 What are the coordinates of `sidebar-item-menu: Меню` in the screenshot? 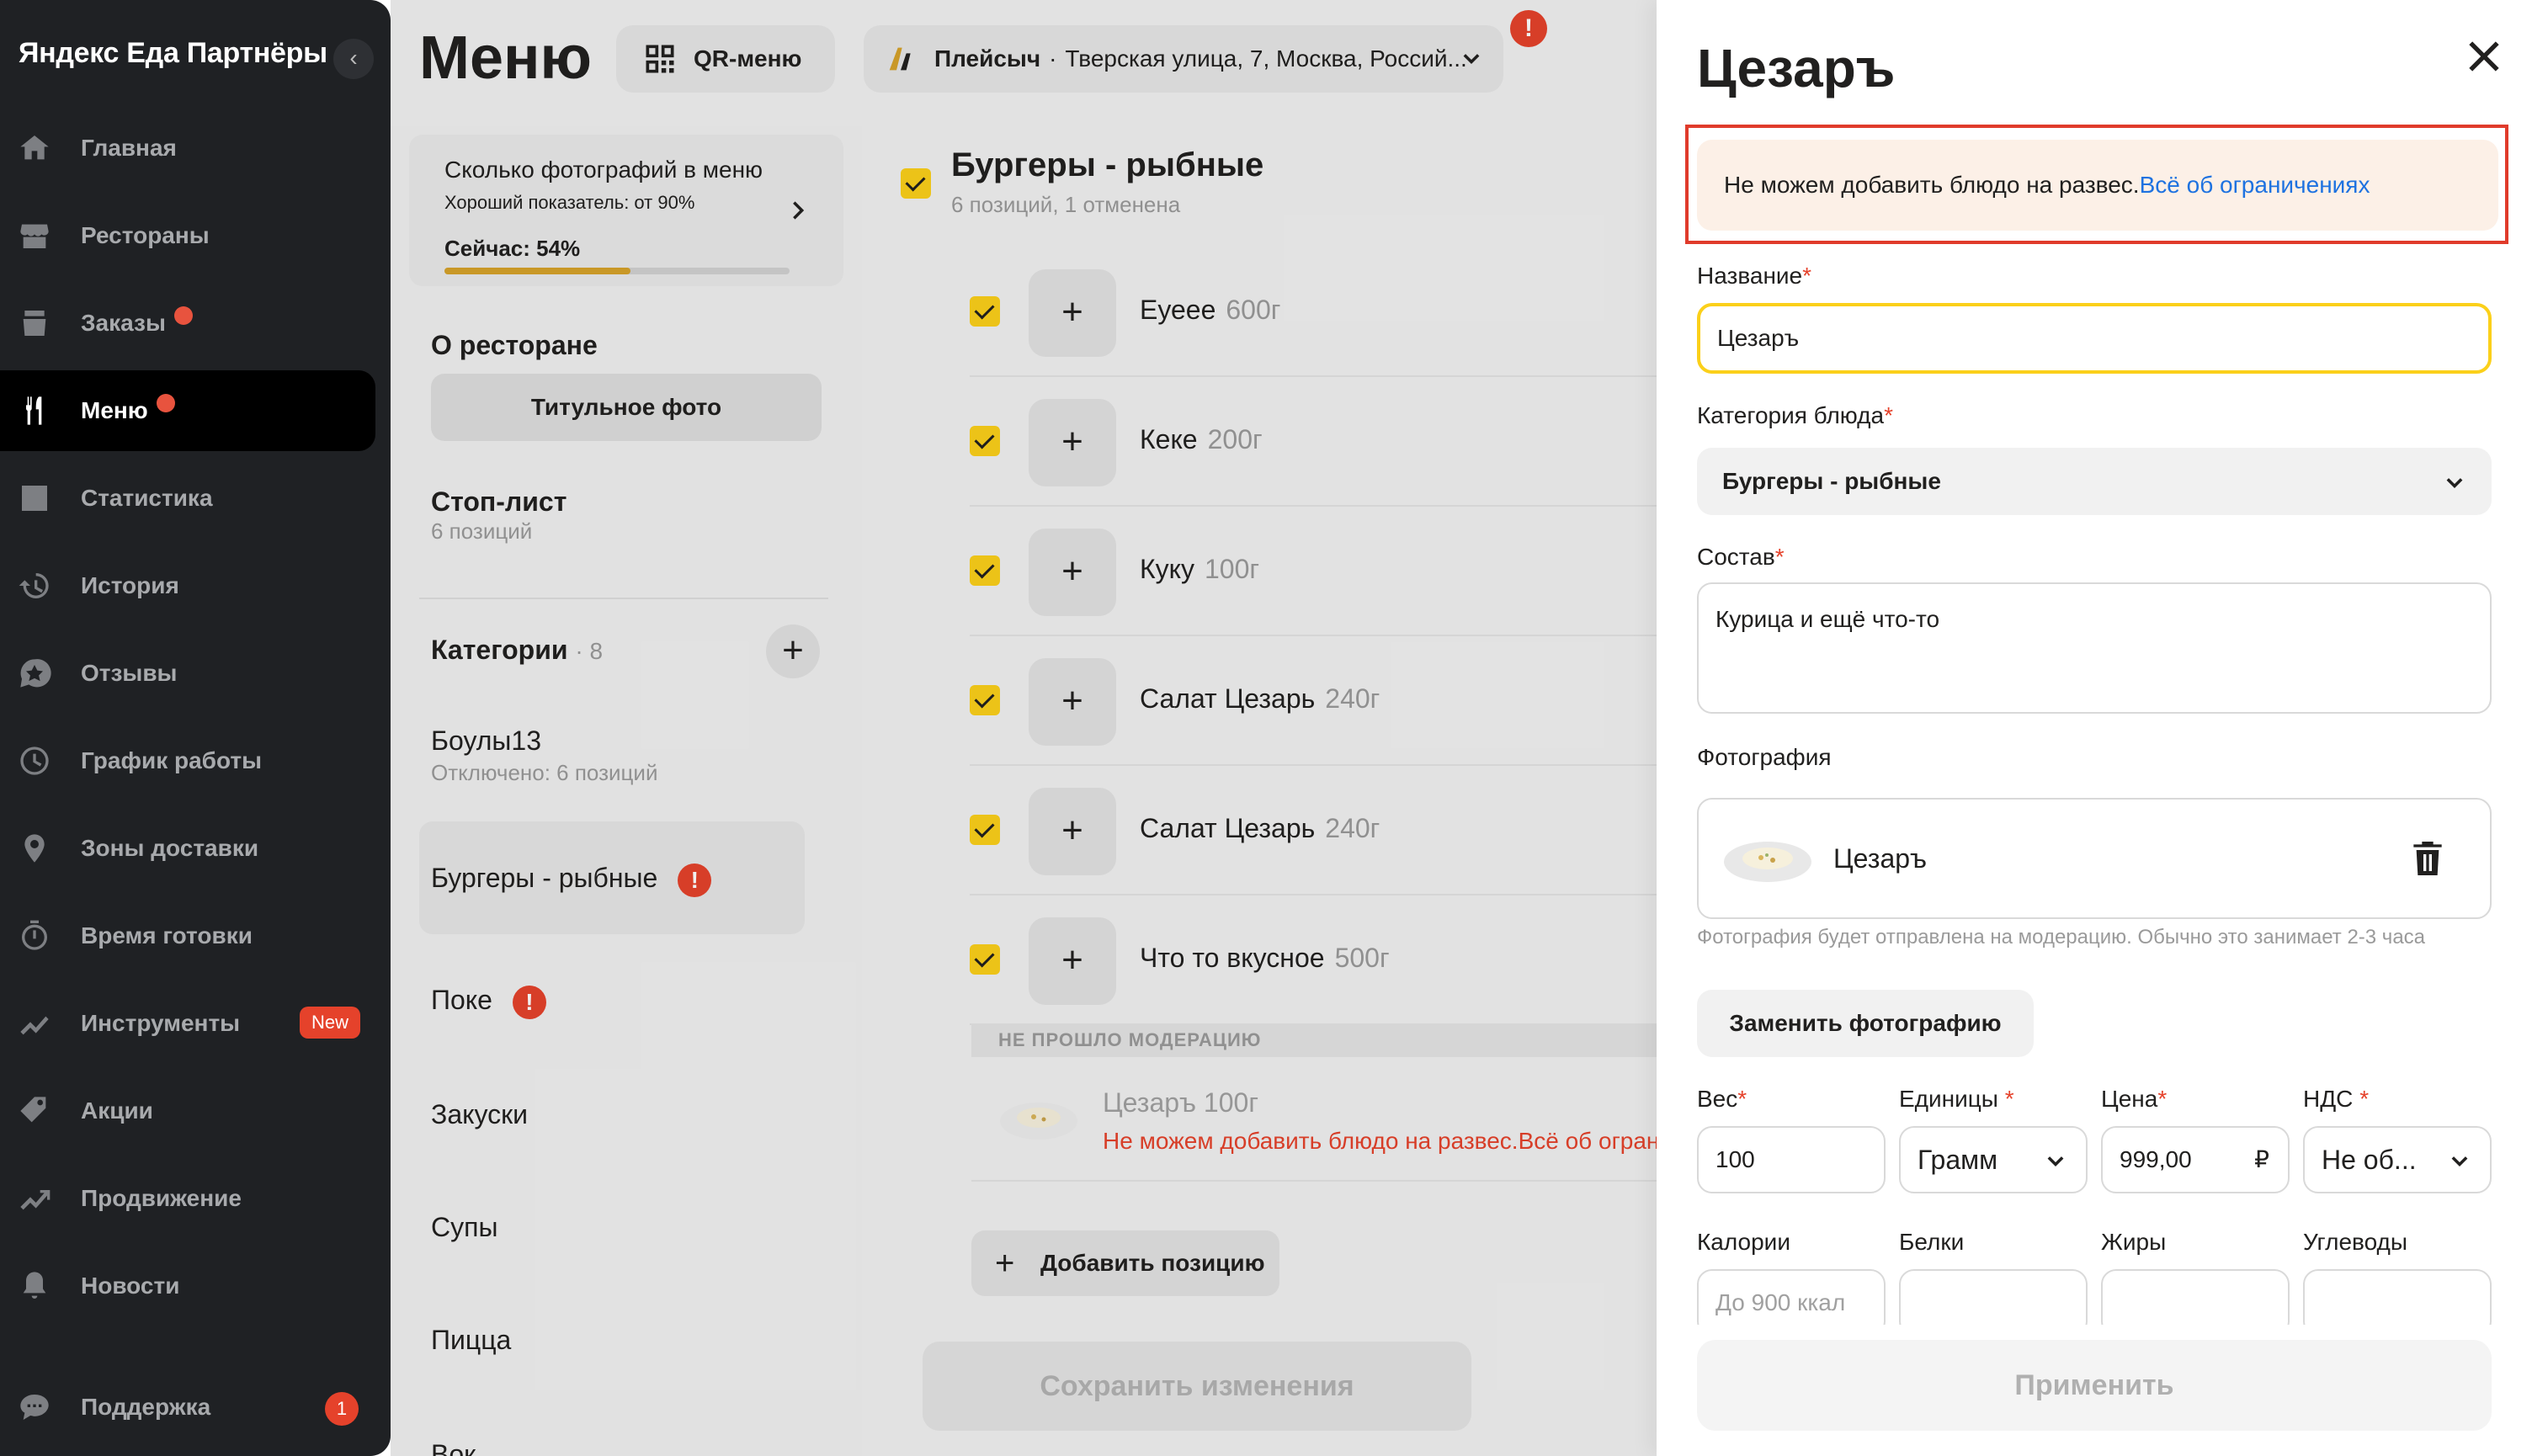 It's located at (187, 410).